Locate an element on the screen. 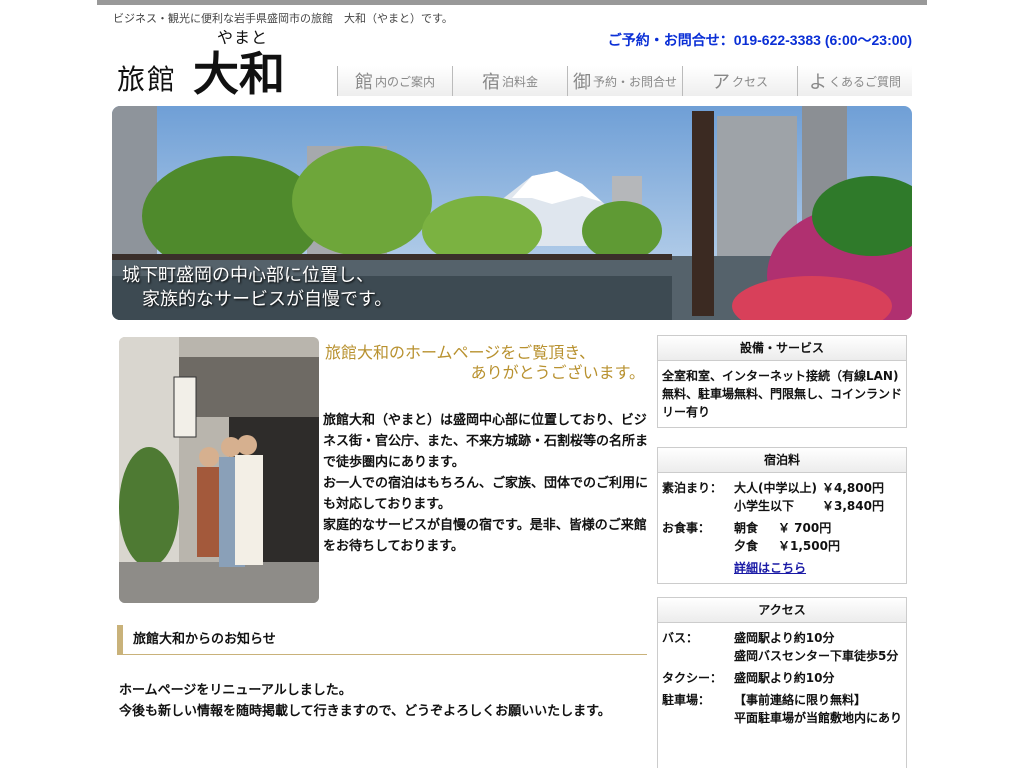  ryokan-entrance-photo is located at coordinates (219, 470).